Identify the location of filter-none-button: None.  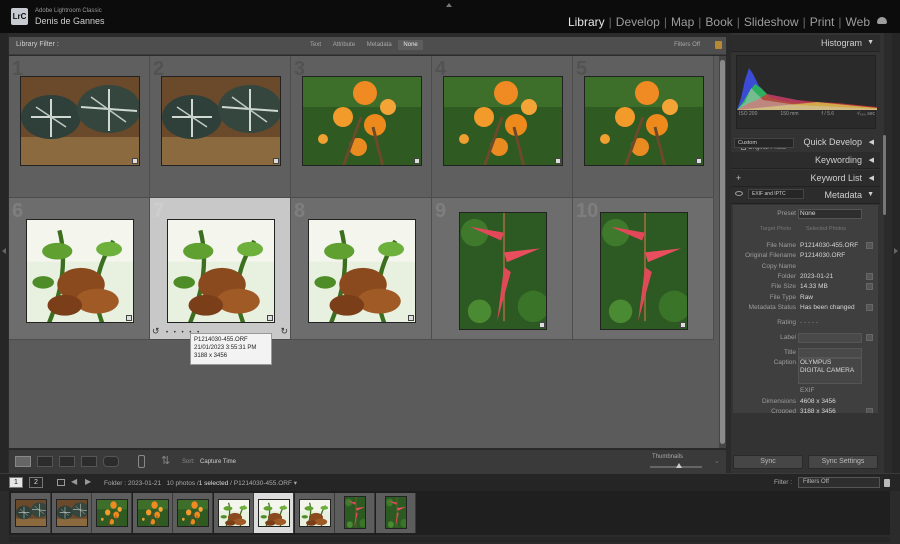
(410, 45).